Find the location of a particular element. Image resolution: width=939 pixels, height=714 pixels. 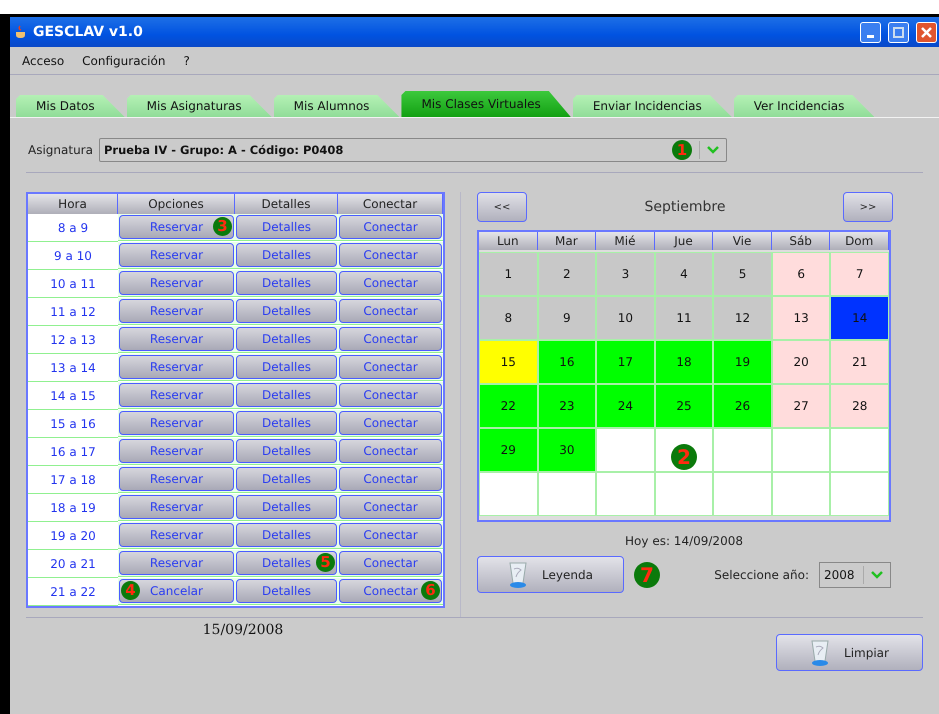

option-button: Reservar 3 is located at coordinates (176, 227).